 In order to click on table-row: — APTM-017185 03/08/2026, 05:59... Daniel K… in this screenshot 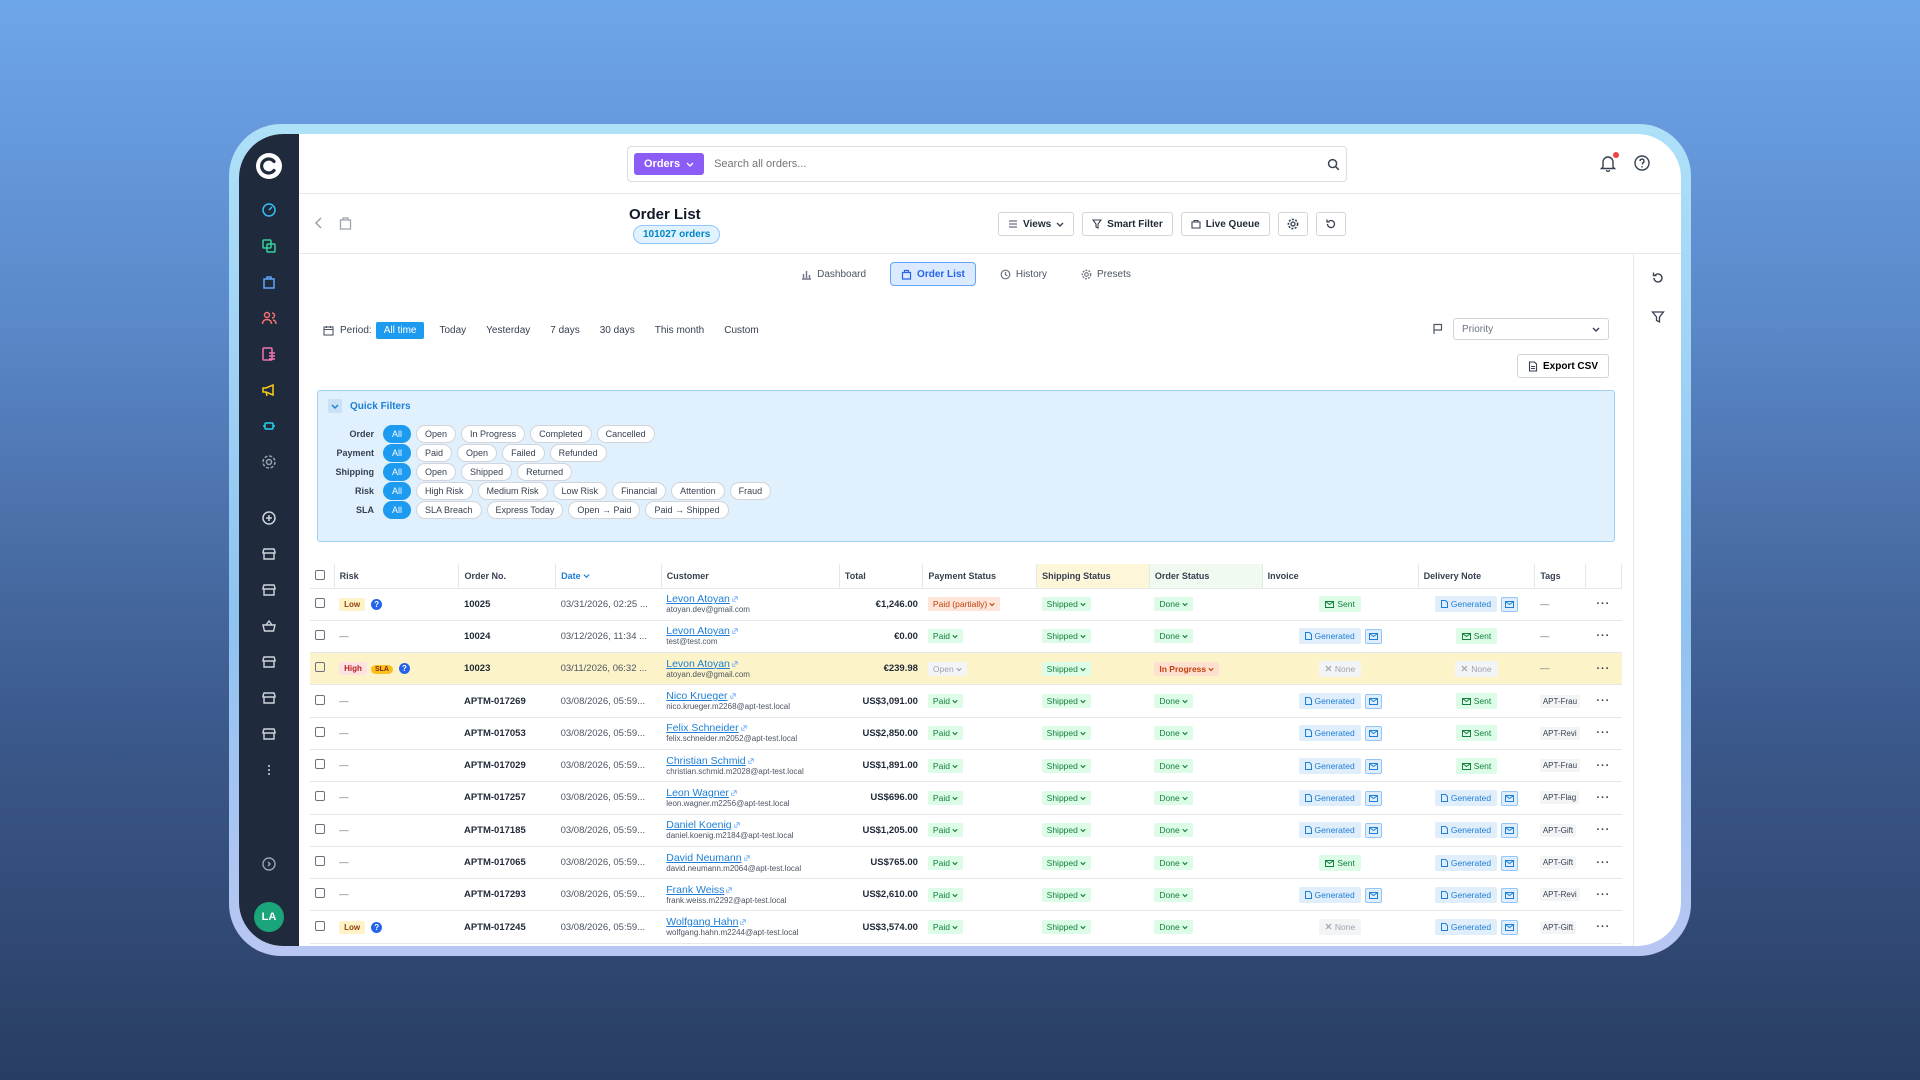, I will do `click(966, 830)`.